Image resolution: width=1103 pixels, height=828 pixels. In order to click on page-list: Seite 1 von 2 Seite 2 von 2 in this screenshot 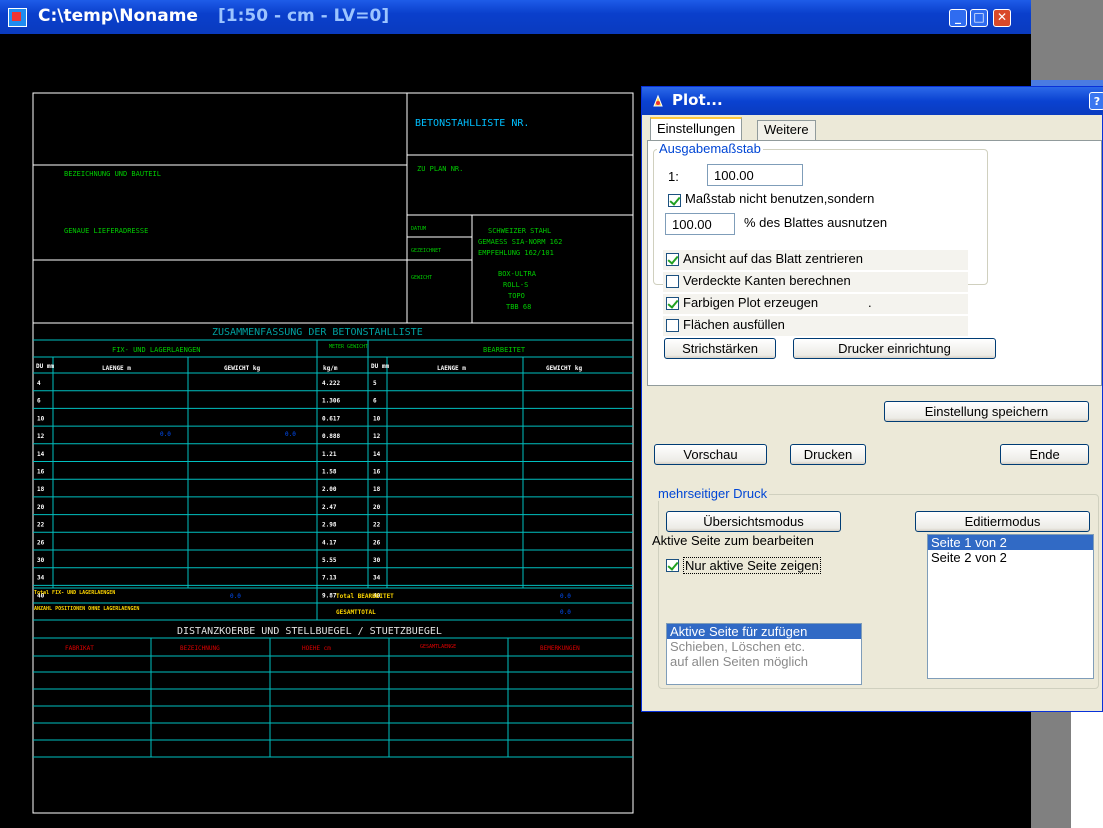, I will do `click(1010, 606)`.